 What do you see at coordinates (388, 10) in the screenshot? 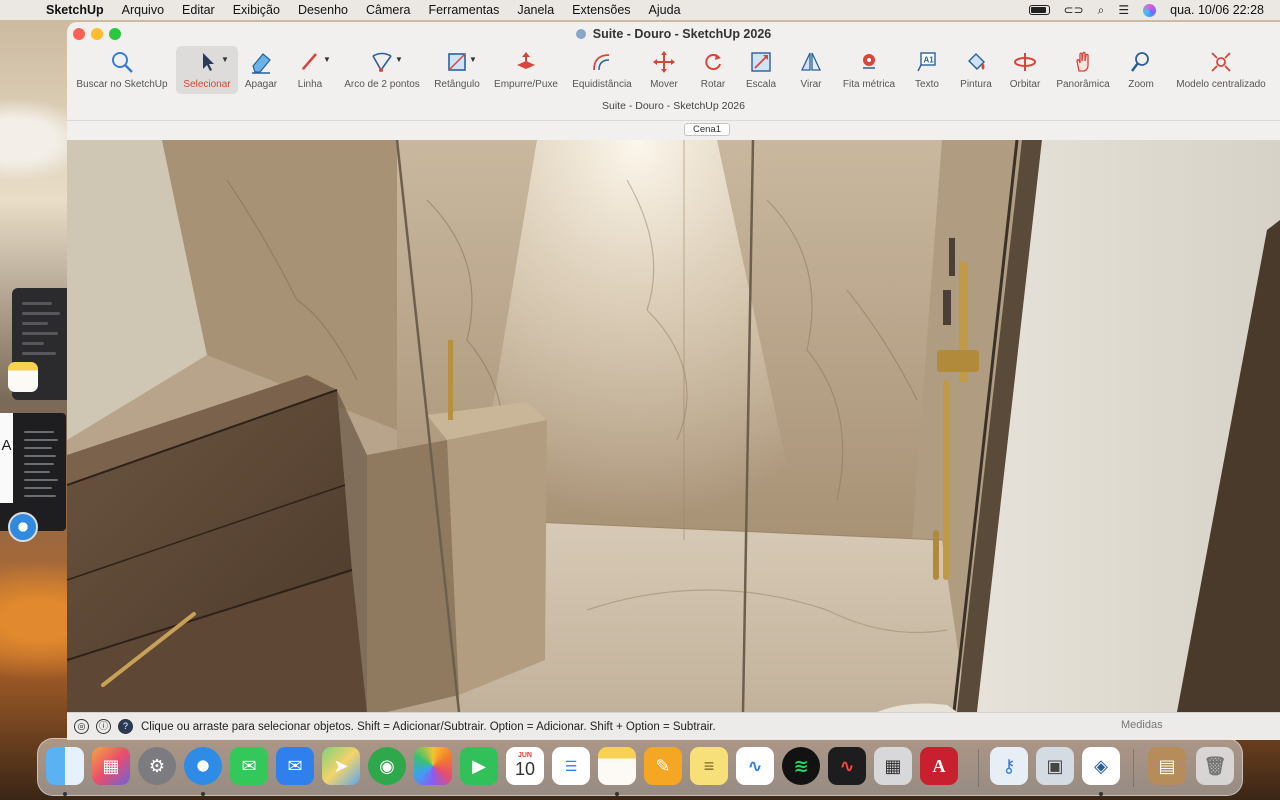
I see `menu-camera: Câmera` at bounding box center [388, 10].